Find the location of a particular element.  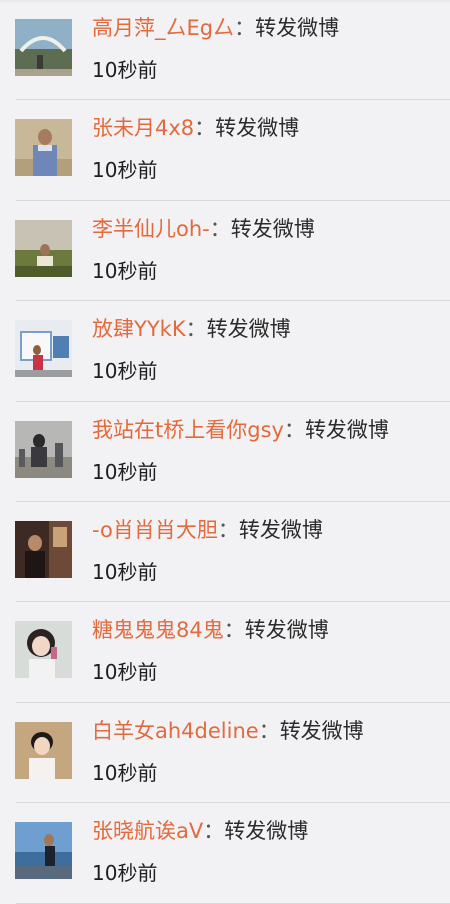

feed-item: 我站在t桥上看你gsy：转发微博 10秒前 is located at coordinates (225, 452).